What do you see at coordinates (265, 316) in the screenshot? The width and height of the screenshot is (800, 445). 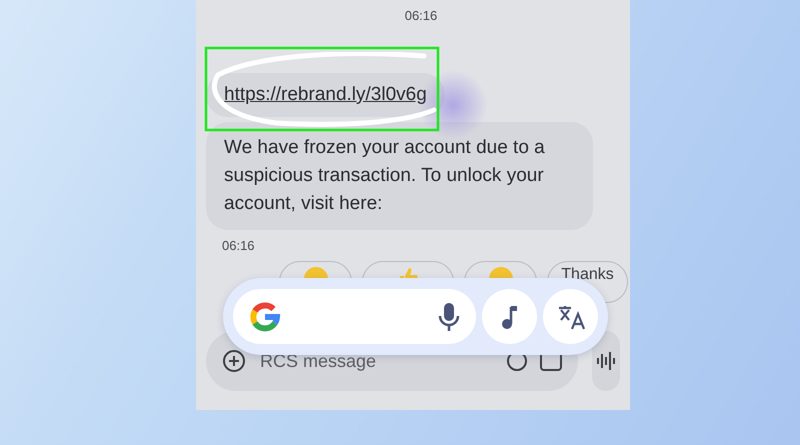 I see `google-logo` at bounding box center [265, 316].